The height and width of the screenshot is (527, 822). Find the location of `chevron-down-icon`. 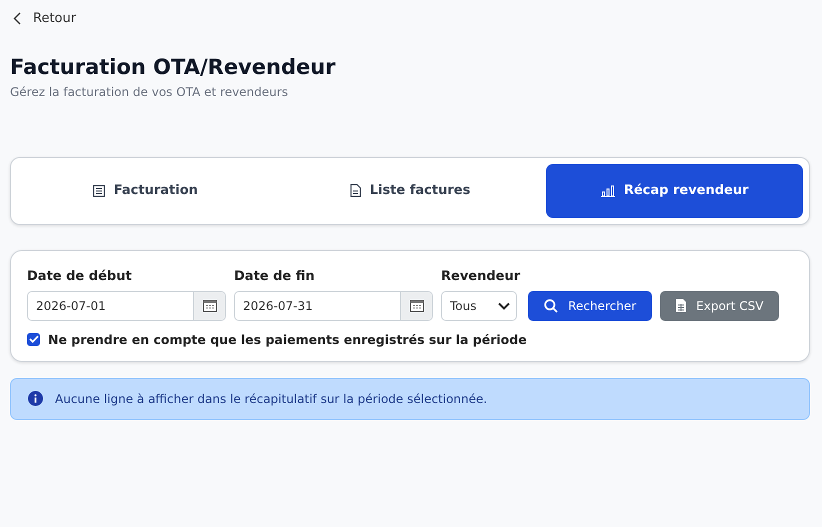

chevron-down-icon is located at coordinates (504, 306).